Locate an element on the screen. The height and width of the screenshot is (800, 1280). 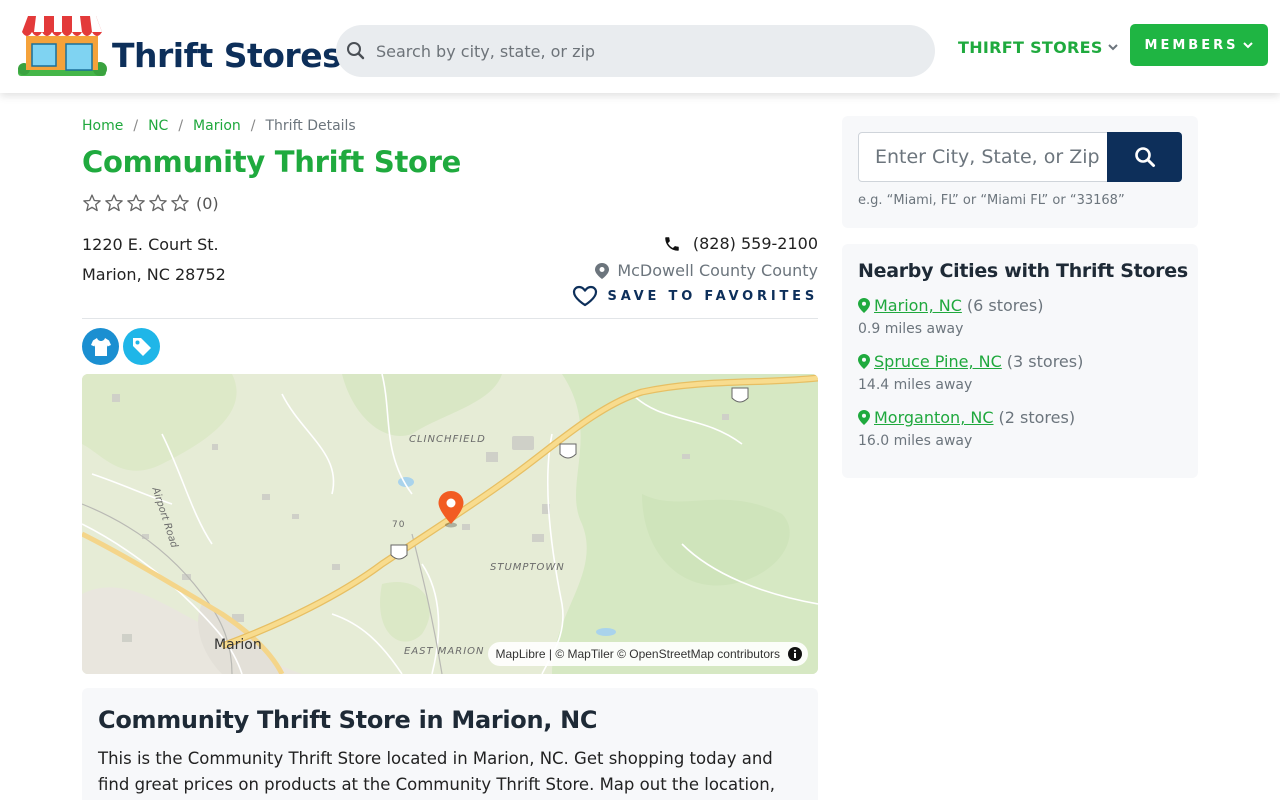
info-icon is located at coordinates (795, 654).